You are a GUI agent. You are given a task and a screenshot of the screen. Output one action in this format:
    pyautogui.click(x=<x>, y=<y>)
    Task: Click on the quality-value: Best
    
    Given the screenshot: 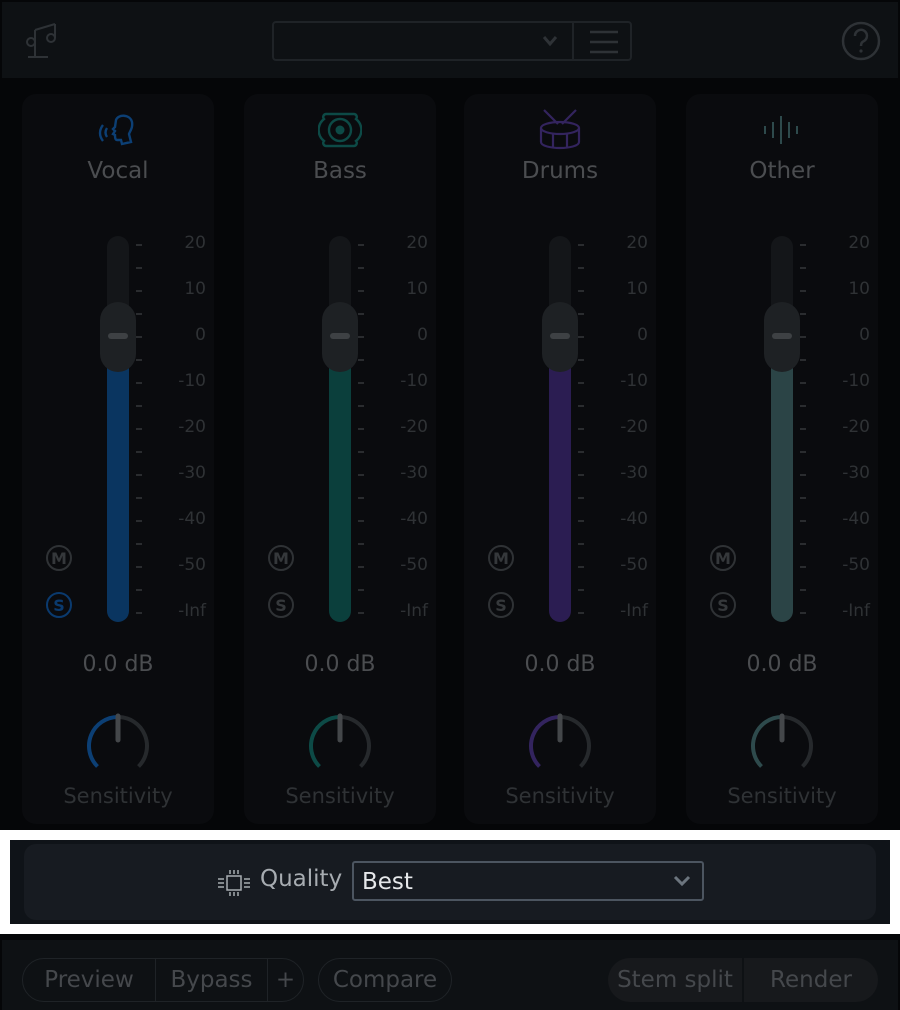 What is the action you would take?
    pyautogui.click(x=387, y=882)
    